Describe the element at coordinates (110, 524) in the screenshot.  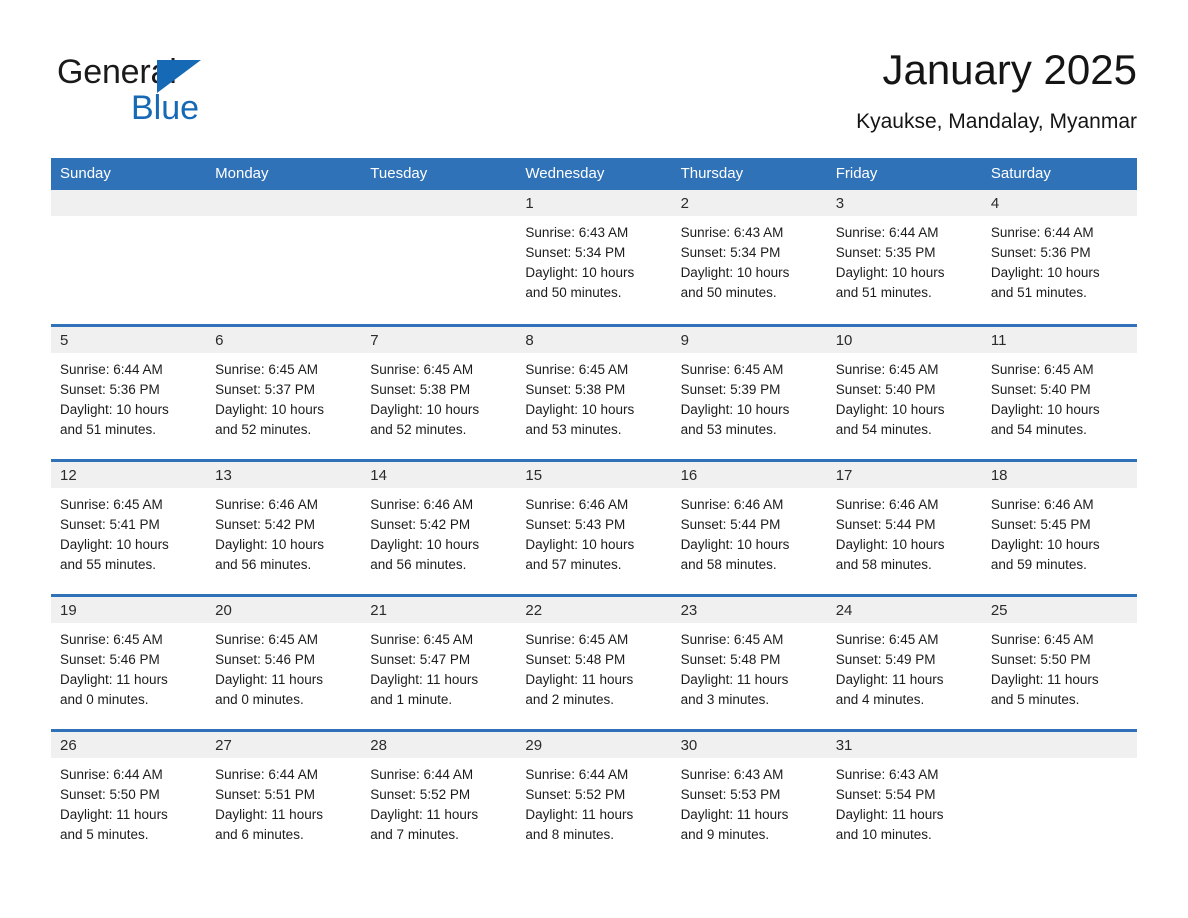
I see `sunset-text: Sunset: 5:41 PM` at that location.